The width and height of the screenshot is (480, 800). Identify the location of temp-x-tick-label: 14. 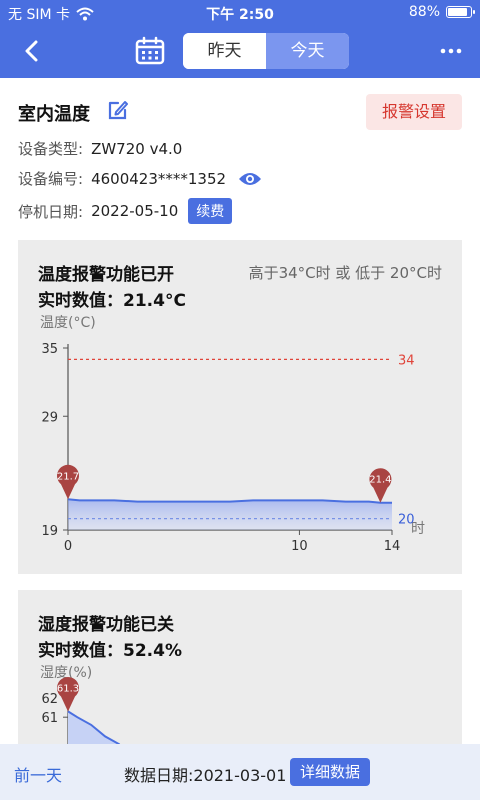
(392, 546).